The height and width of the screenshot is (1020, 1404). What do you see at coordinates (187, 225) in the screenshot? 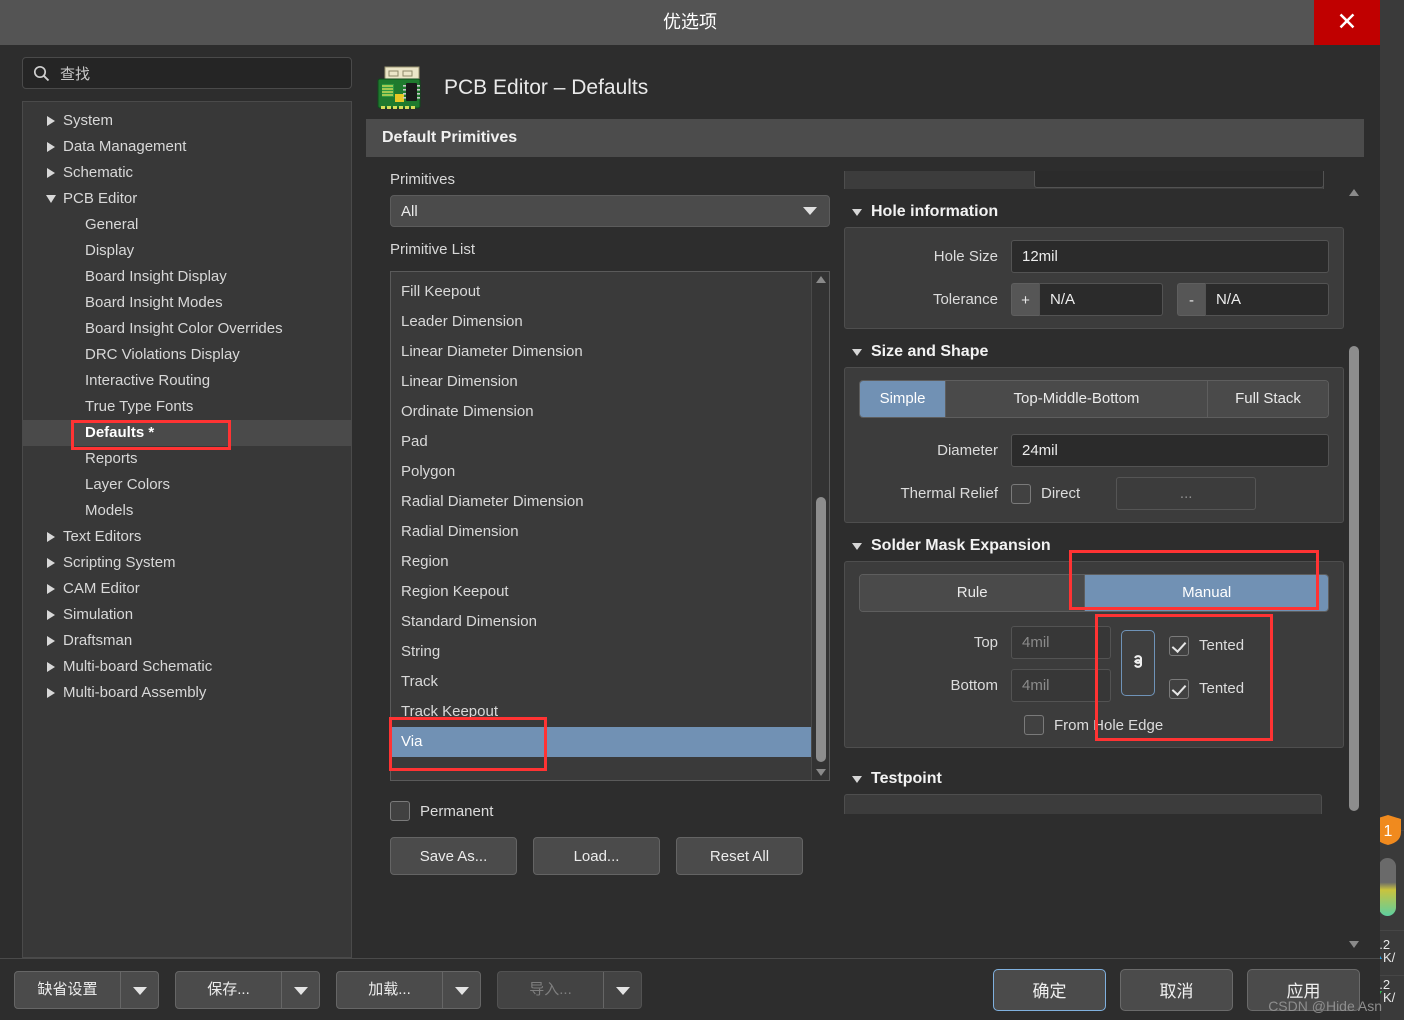
I see `sidebar-item-general: General` at bounding box center [187, 225].